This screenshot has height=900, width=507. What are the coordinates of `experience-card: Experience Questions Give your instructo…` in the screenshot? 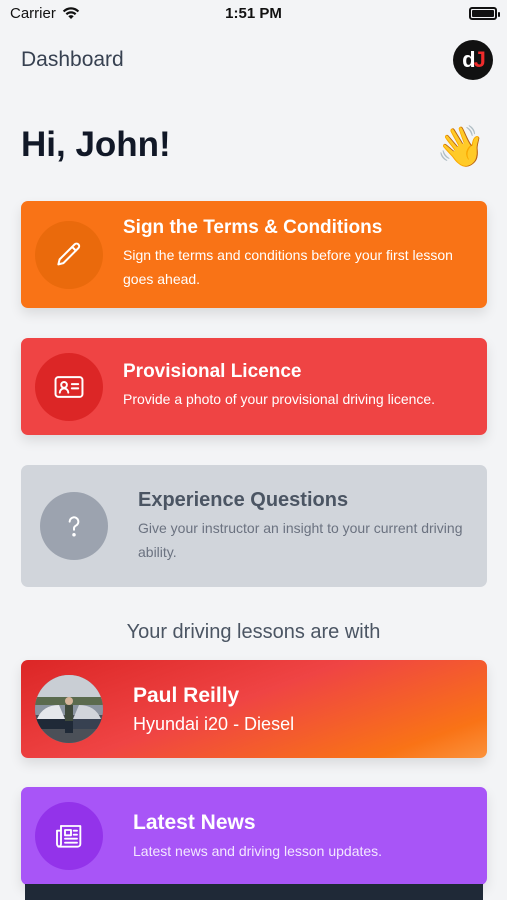 It's located at (254, 526).